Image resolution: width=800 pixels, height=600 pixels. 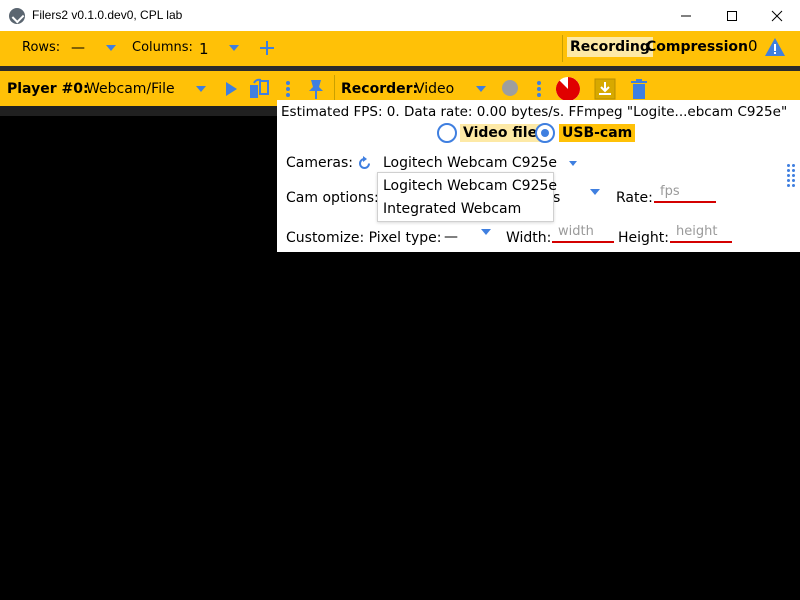 I want to click on recorder-type-select: Video, so click(x=434, y=89).